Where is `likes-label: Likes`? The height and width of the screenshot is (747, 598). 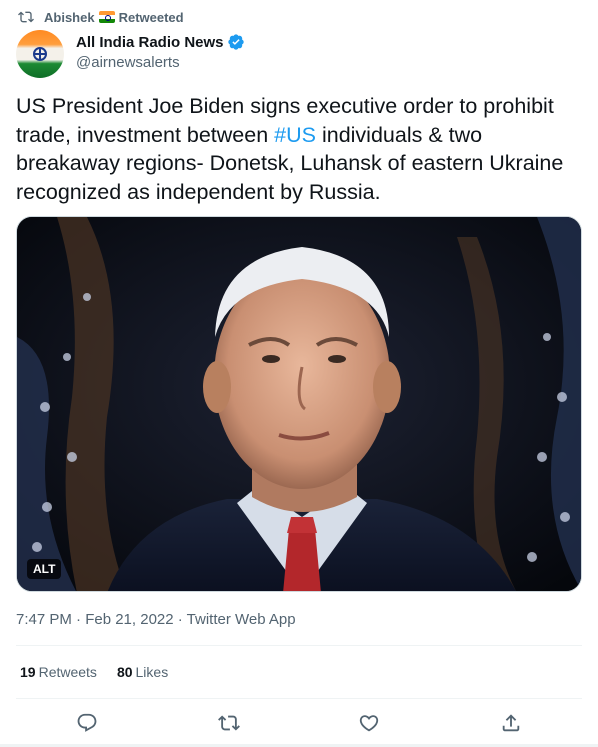
likes-label: Likes is located at coordinates (152, 672).